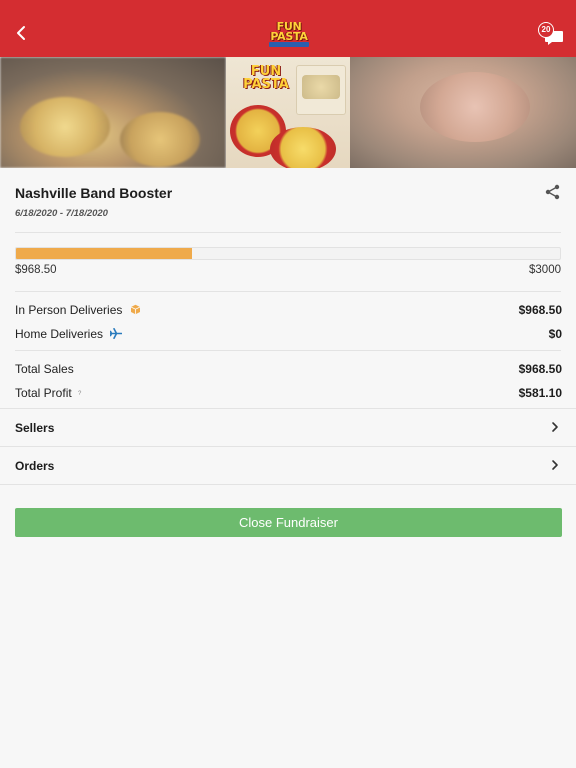 This screenshot has width=576, height=768. I want to click on home-deliveries-value: $0, so click(555, 334).